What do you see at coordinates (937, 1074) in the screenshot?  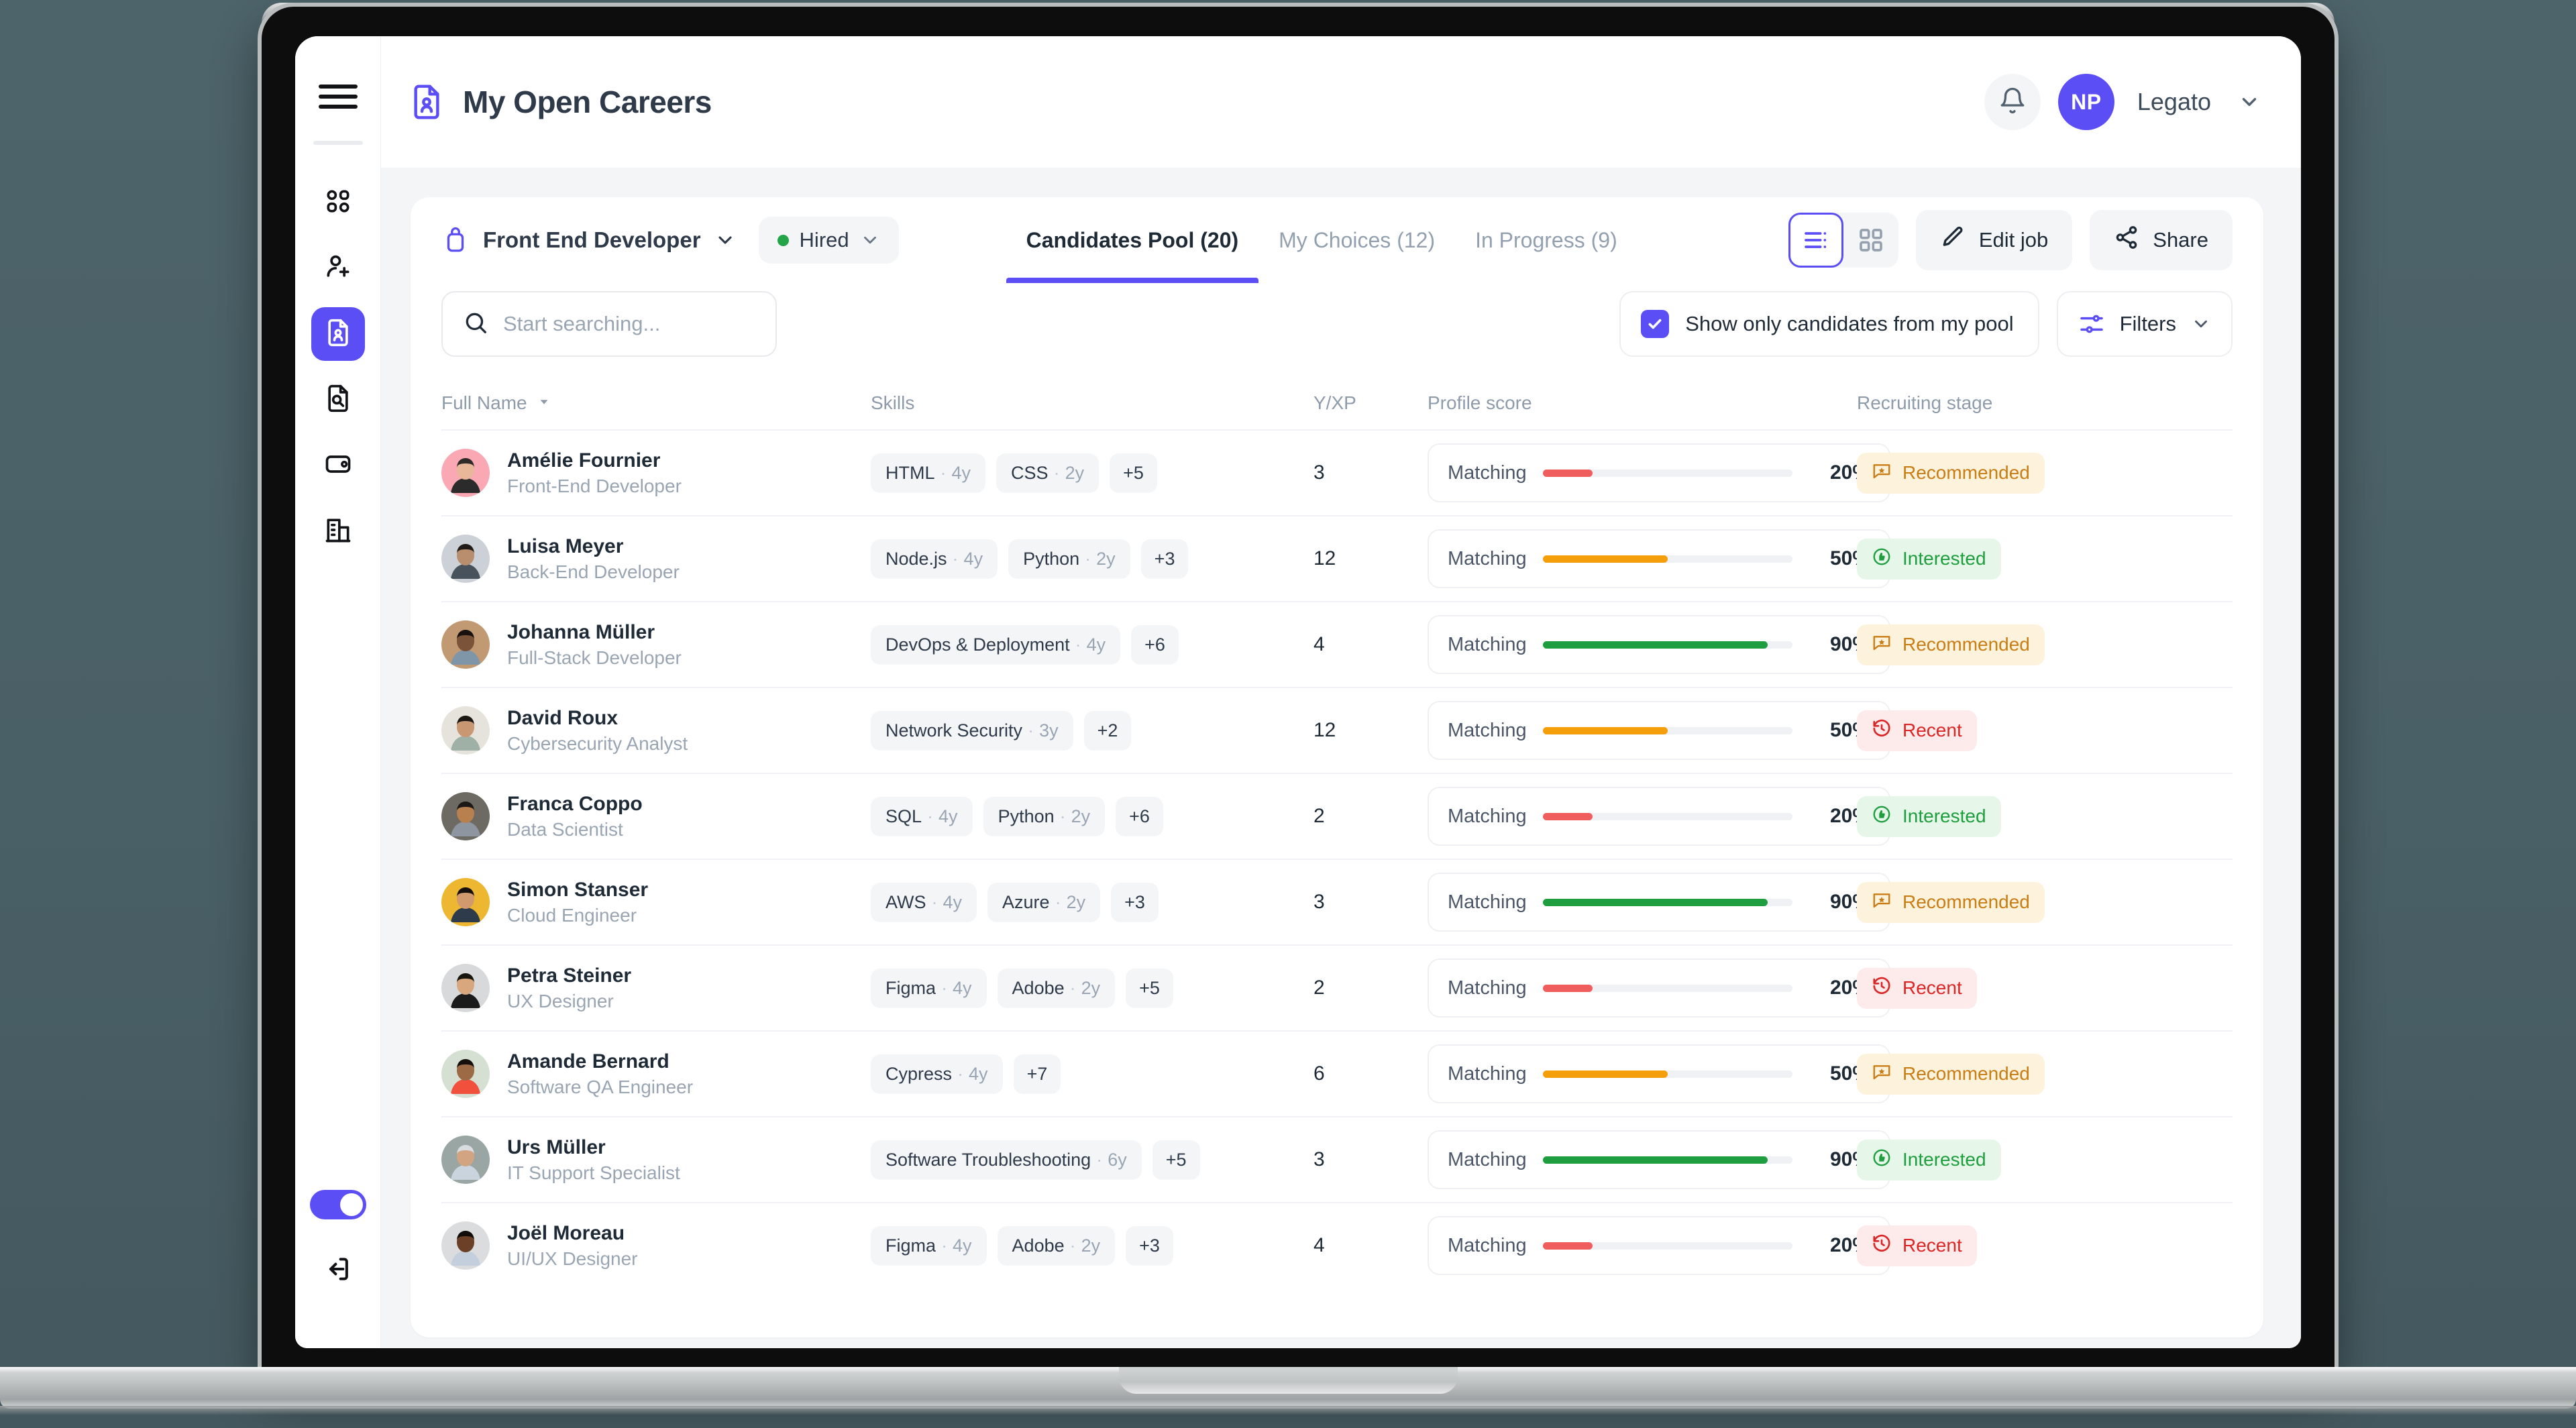 I see `skill-chip: Cypress · 4y` at bounding box center [937, 1074].